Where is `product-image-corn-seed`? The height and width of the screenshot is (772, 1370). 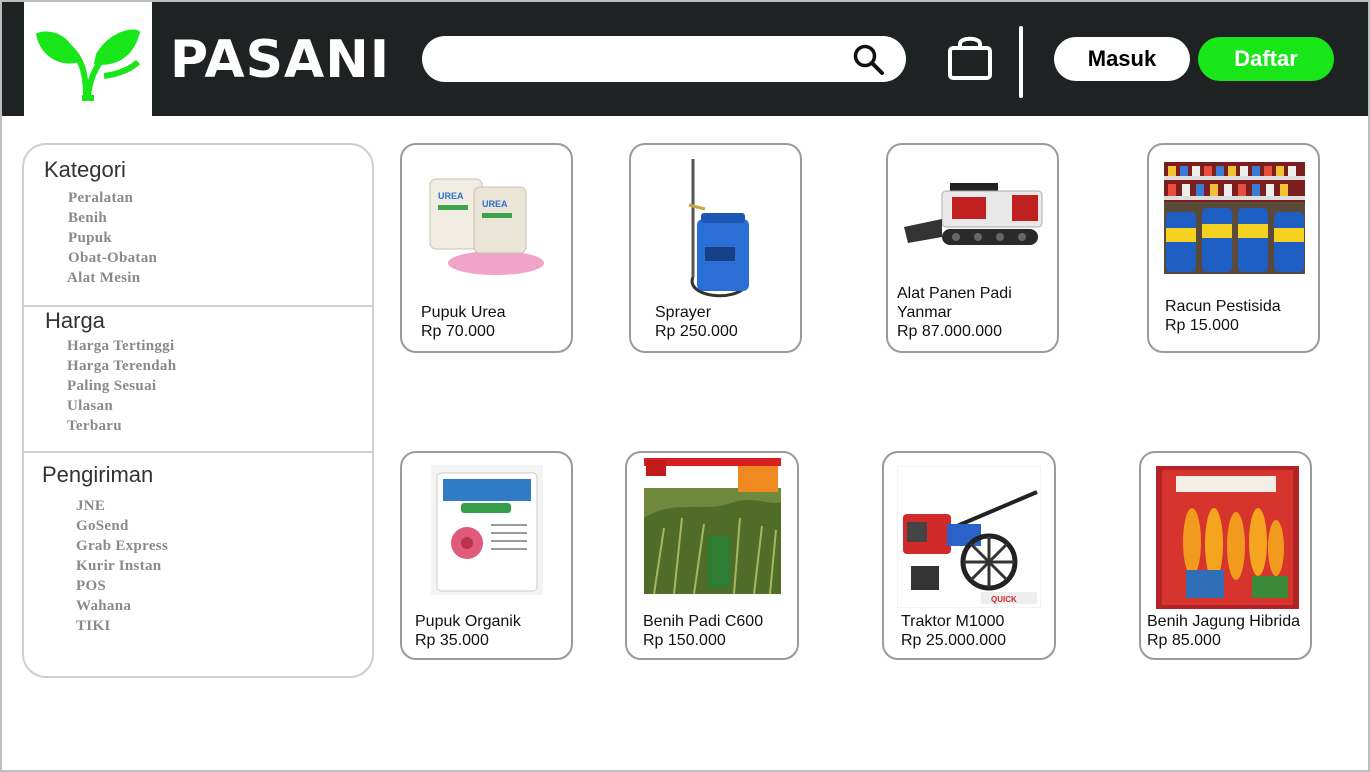
product-image-corn-seed is located at coordinates (1227, 537).